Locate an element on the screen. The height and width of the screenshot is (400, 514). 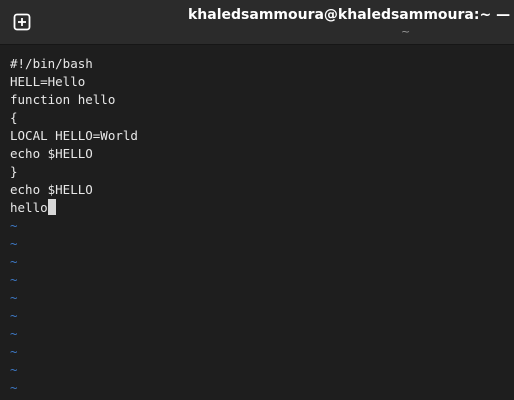
code-line: function hello is located at coordinates (63, 99).